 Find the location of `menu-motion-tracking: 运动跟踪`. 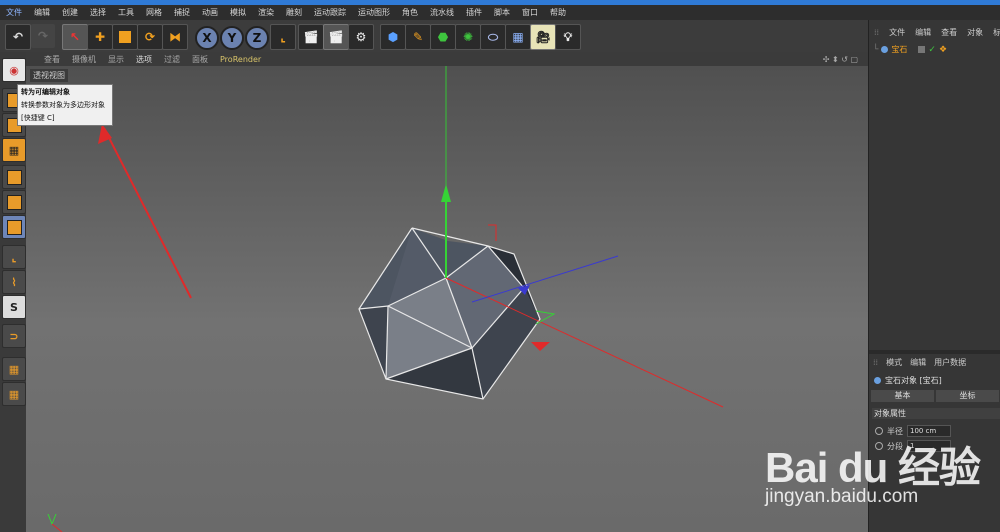

menu-motion-tracking: 运动跟踪 is located at coordinates (330, 12).